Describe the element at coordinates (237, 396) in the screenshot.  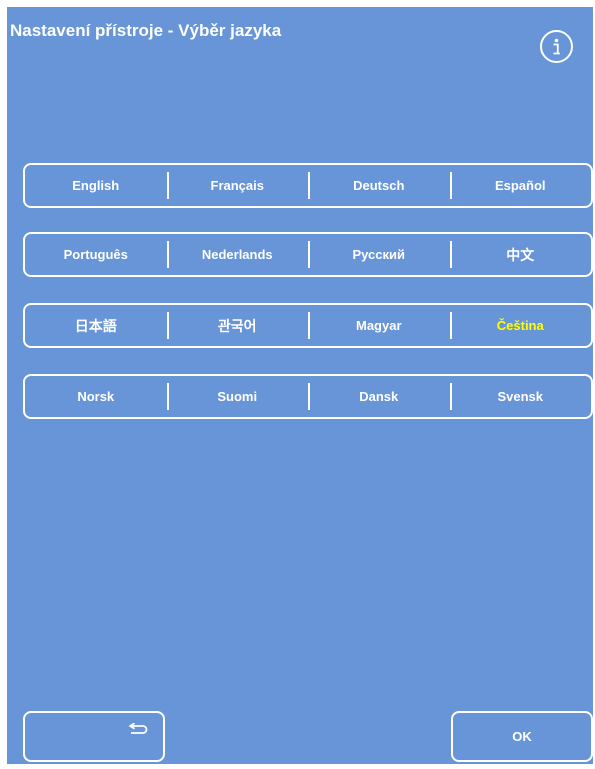
I see `language-button-finnish: Suomi` at that location.